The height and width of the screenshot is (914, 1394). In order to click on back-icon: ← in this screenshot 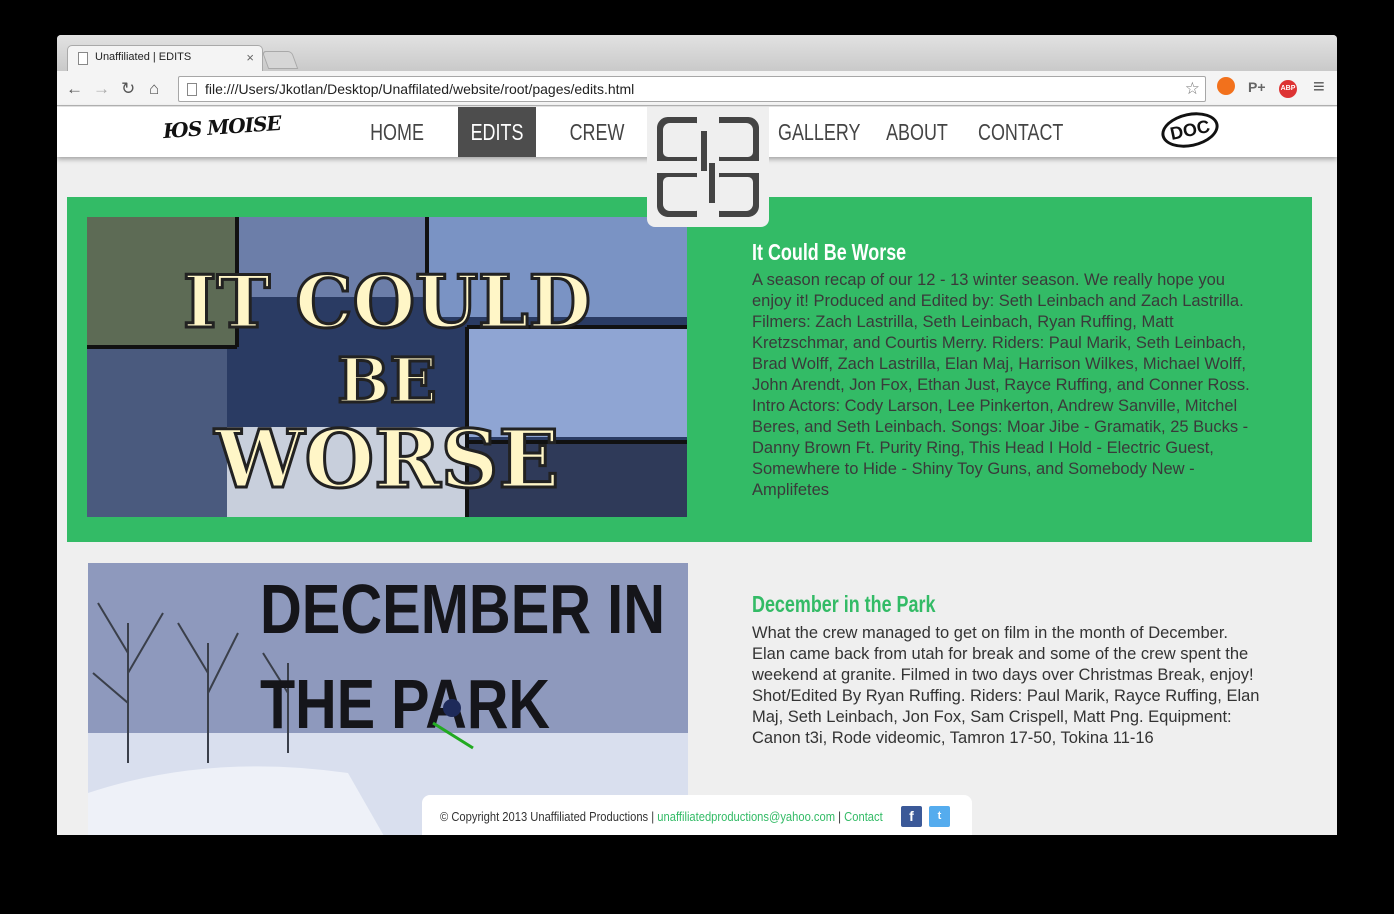, I will do `click(74, 89)`.